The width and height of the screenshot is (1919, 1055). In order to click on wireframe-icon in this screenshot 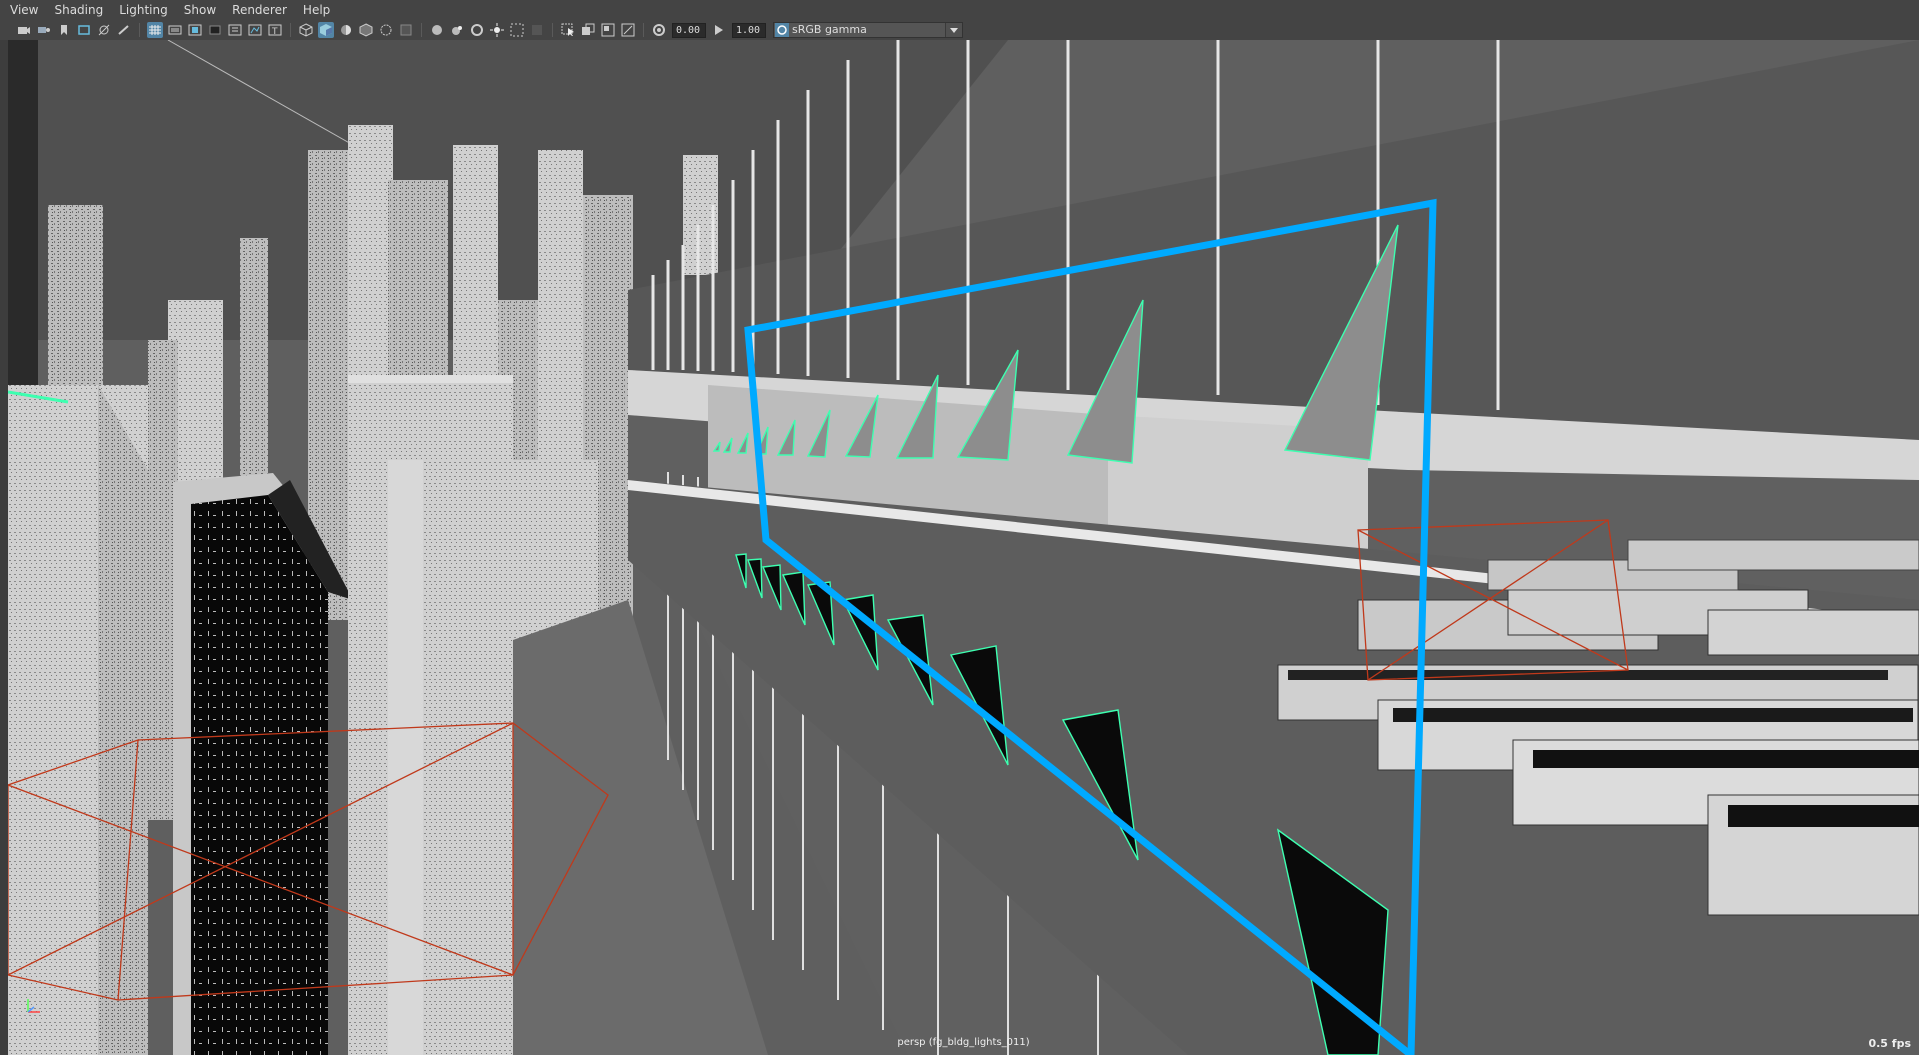, I will do `click(255, 30)`.